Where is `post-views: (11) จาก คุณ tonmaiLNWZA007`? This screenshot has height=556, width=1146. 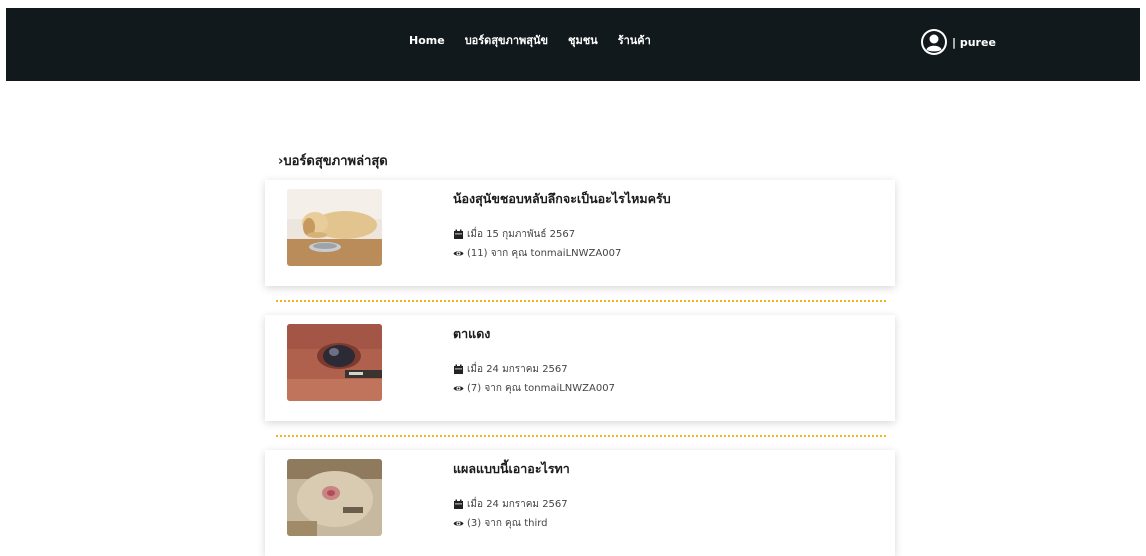 post-views: (11) จาก คุณ tonmaiLNWZA007 is located at coordinates (537, 253).